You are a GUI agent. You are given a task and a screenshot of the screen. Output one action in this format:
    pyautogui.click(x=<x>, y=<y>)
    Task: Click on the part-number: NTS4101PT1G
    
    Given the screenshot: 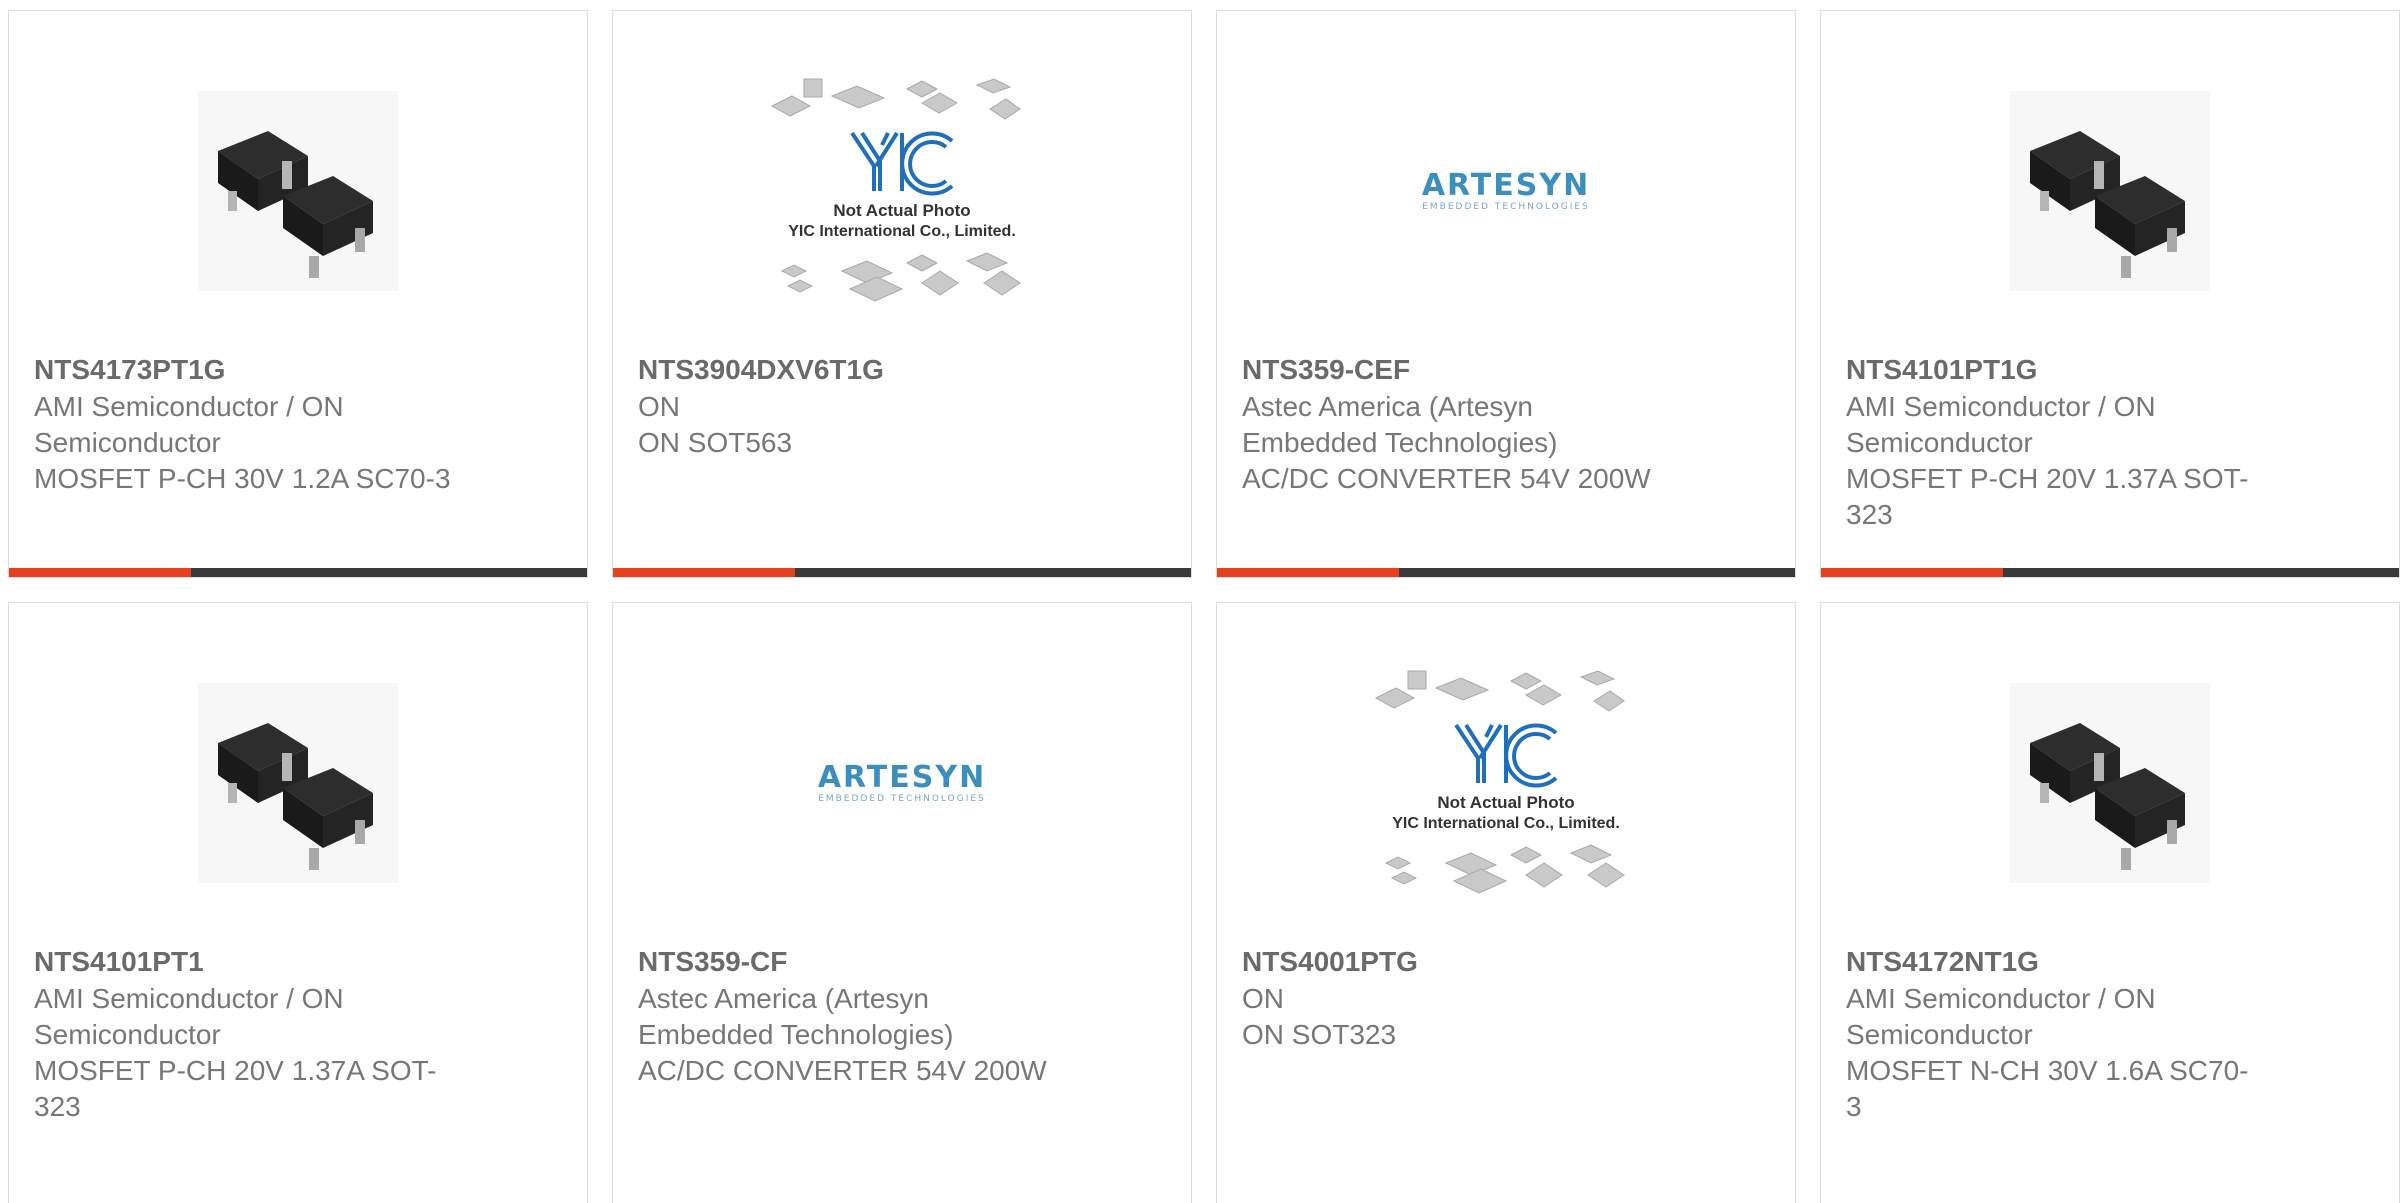 What is the action you would take?
    pyautogui.click(x=2066, y=370)
    